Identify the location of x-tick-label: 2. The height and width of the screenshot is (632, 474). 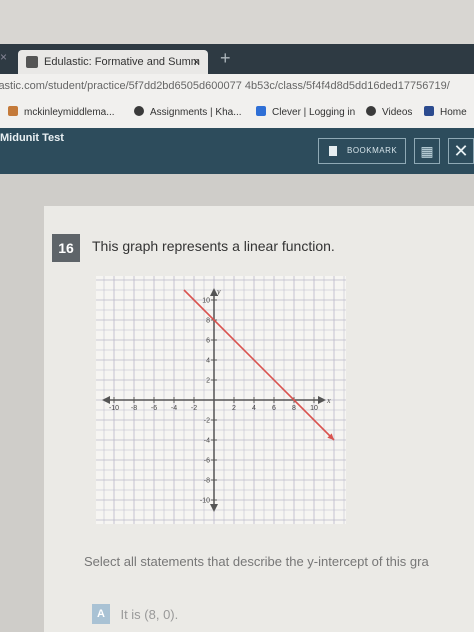
(234, 408).